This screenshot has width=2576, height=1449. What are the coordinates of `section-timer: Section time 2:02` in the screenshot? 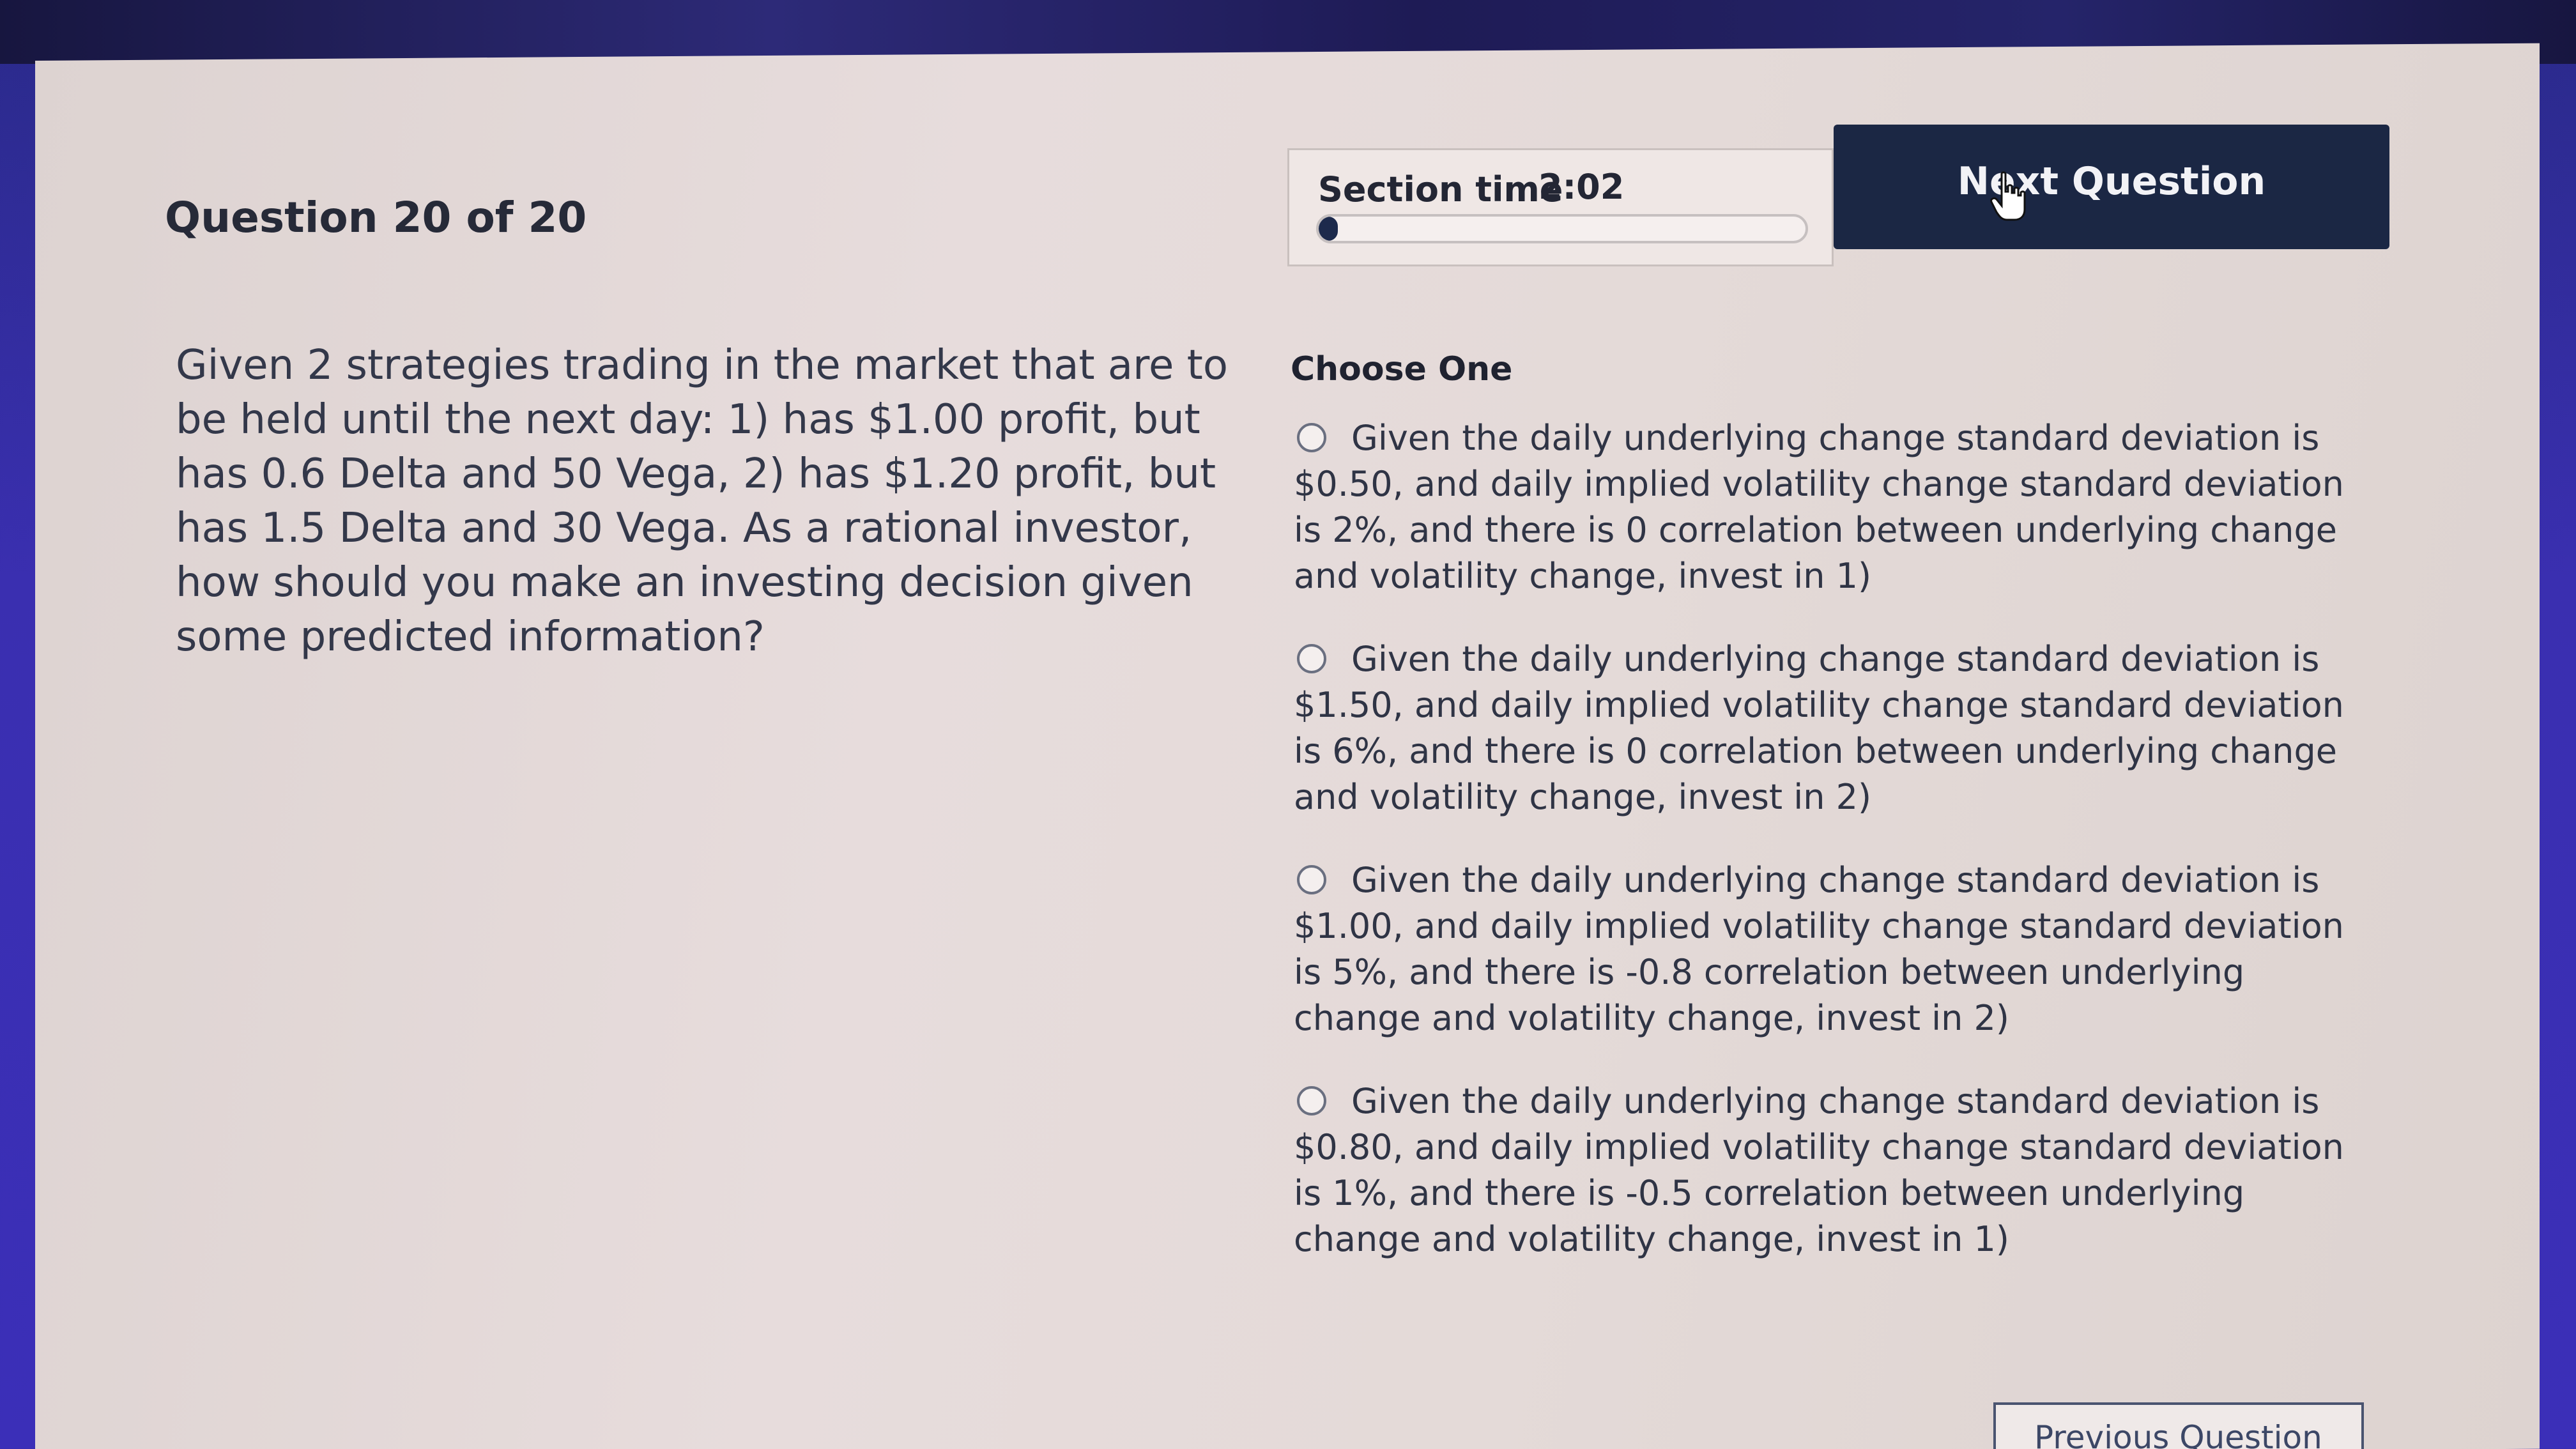 It's located at (1560, 207).